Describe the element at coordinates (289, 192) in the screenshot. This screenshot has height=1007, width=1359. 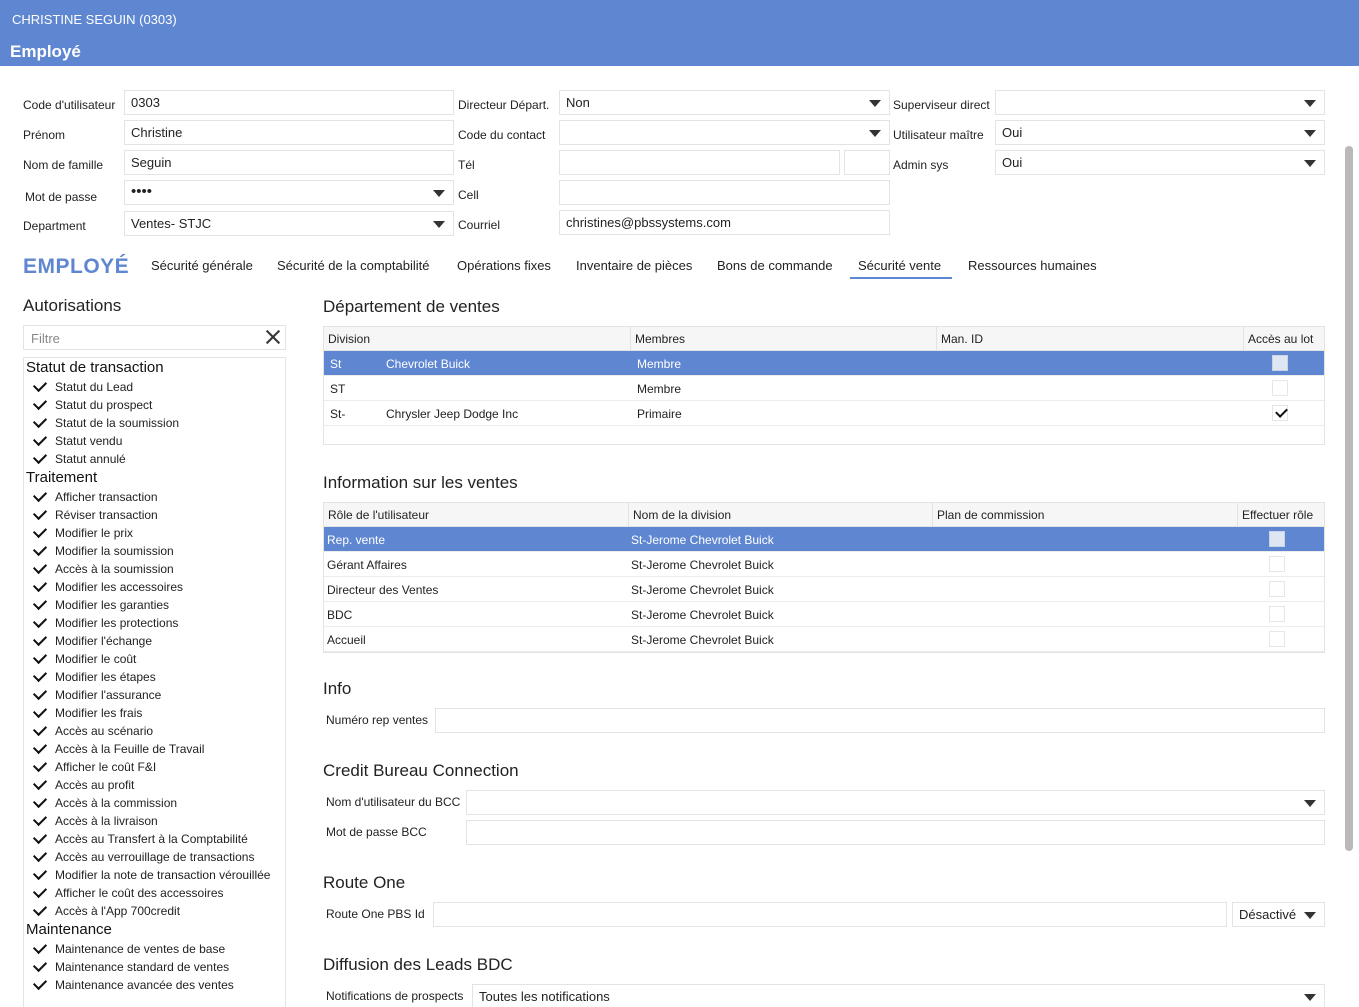
I see `password-dropdown: ••••` at that location.